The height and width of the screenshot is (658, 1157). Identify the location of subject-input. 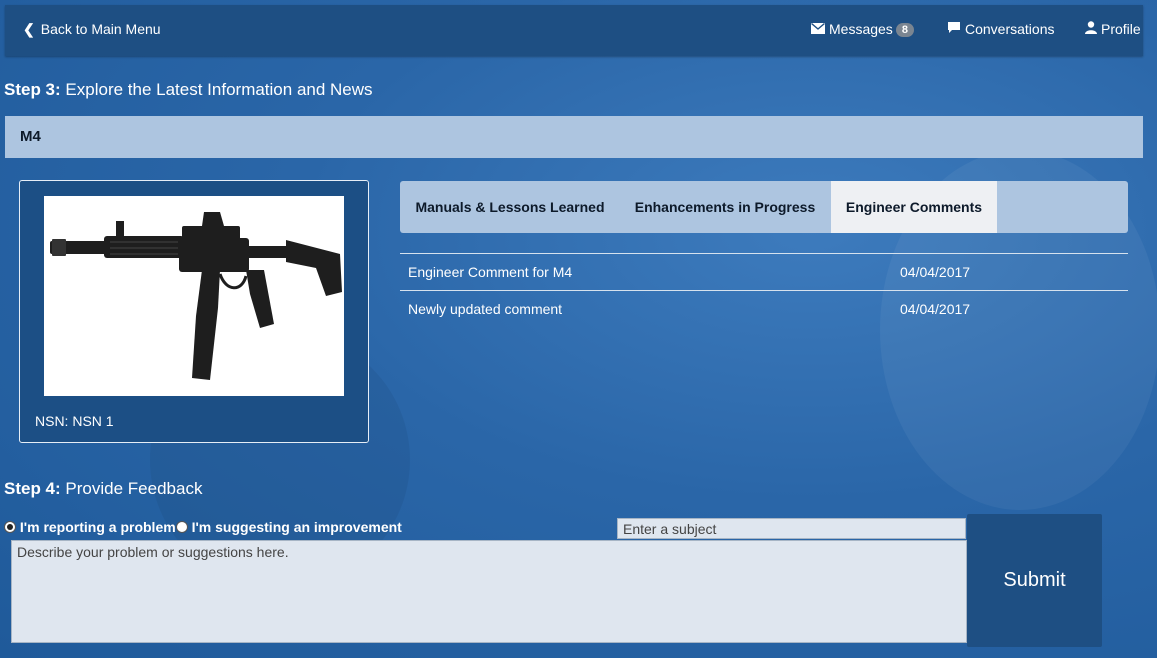
(791, 528).